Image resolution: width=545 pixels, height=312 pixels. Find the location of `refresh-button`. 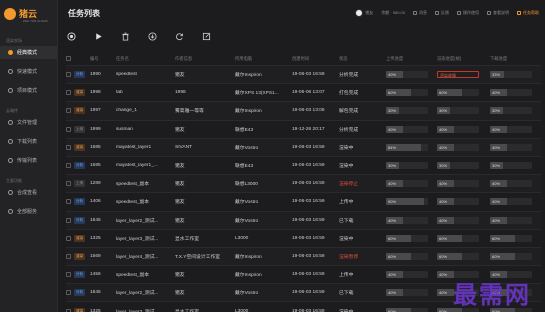

refresh-button is located at coordinates (179, 36).